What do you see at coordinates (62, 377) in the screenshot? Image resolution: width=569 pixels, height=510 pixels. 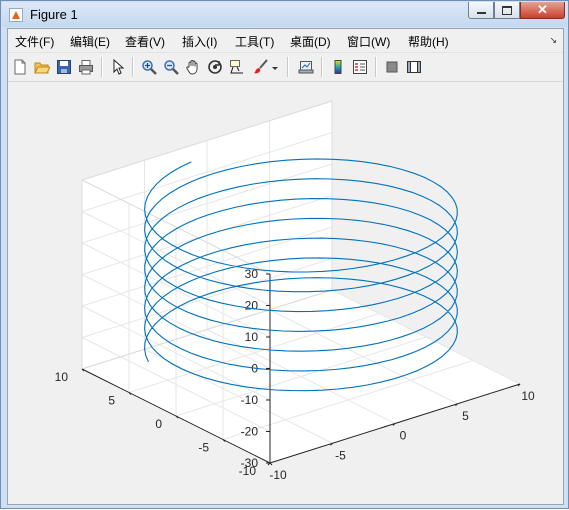 I see `y-tick-label: 10` at bounding box center [62, 377].